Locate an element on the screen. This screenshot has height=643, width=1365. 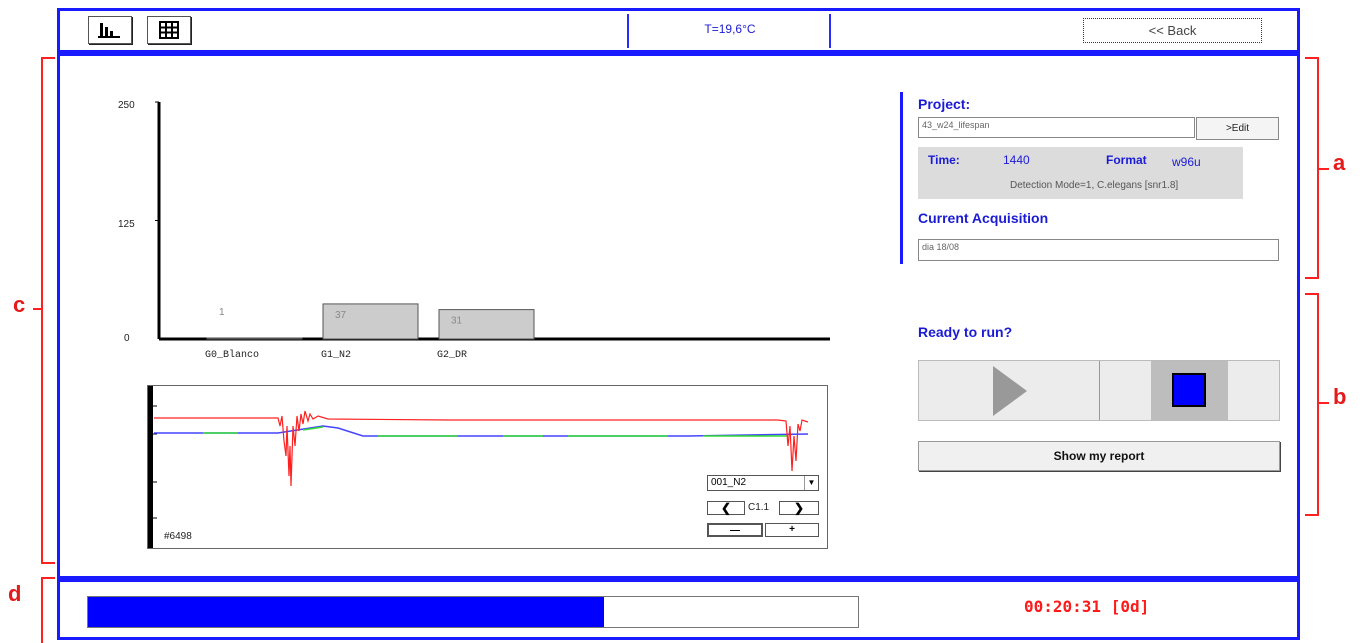
stop-button is located at coordinates (1189, 390).